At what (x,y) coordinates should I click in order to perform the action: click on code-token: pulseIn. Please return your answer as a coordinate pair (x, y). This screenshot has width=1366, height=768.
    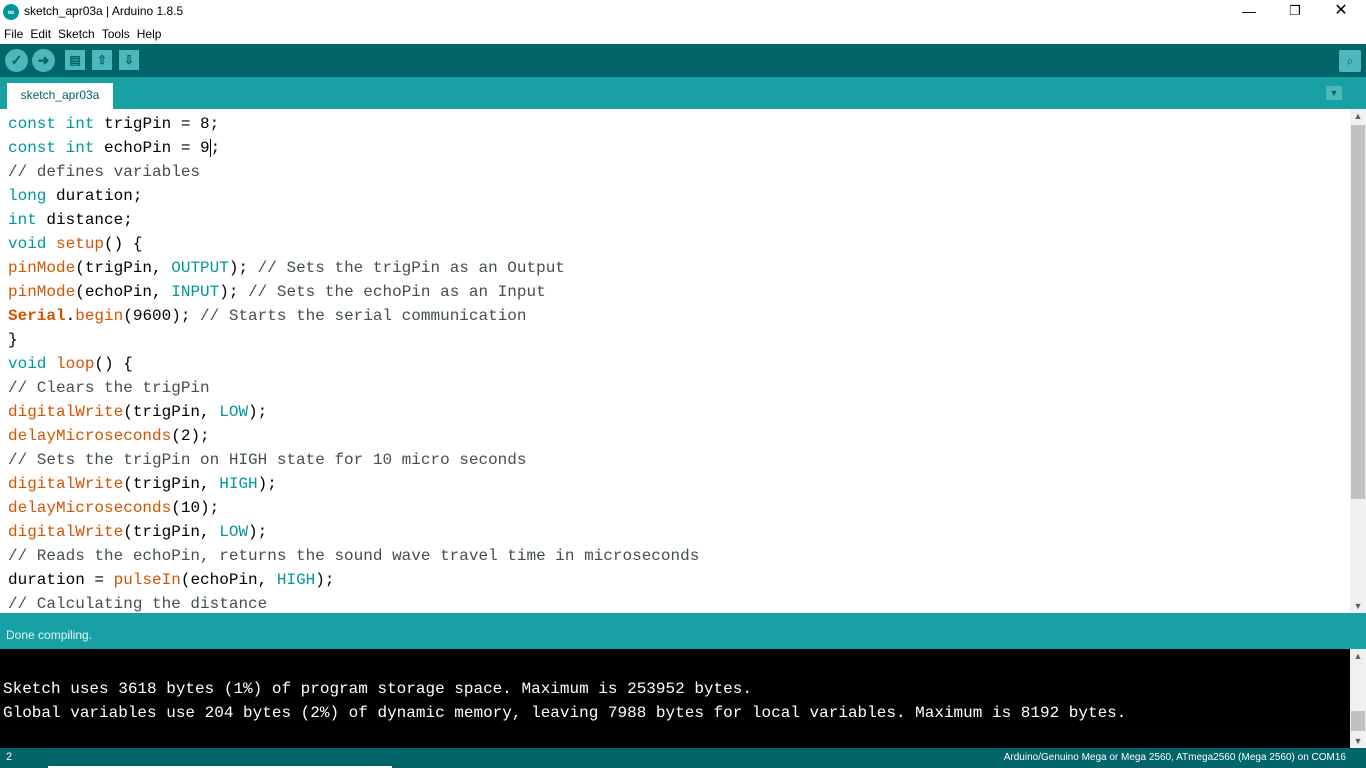
    Looking at the image, I should click on (147, 580).